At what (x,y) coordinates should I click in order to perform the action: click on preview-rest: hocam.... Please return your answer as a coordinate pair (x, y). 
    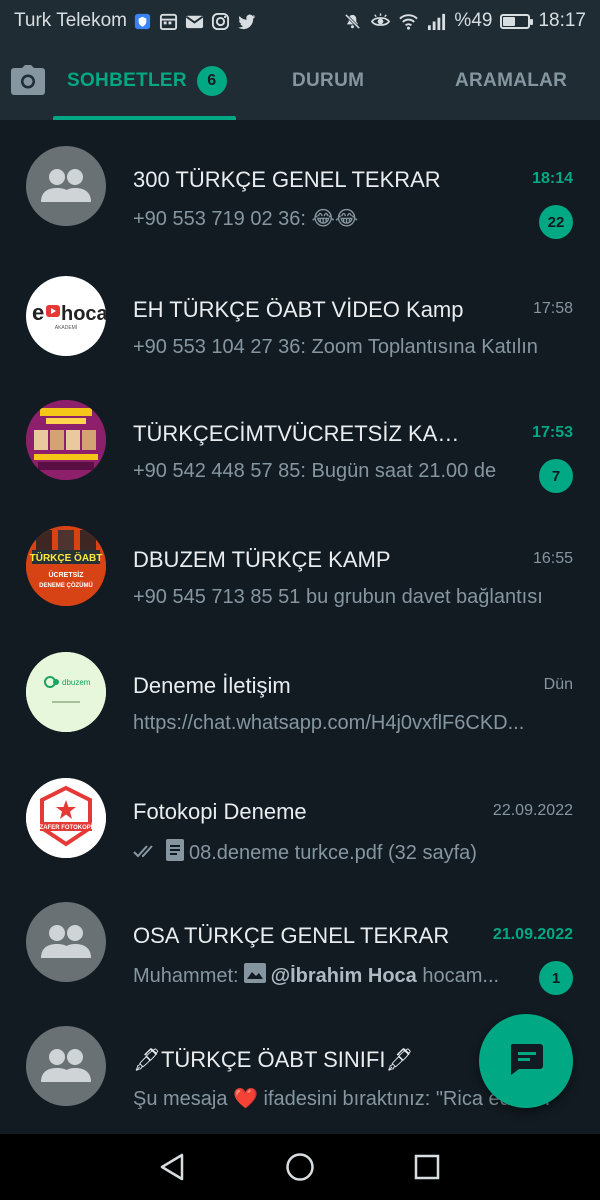
    Looking at the image, I should click on (458, 975).